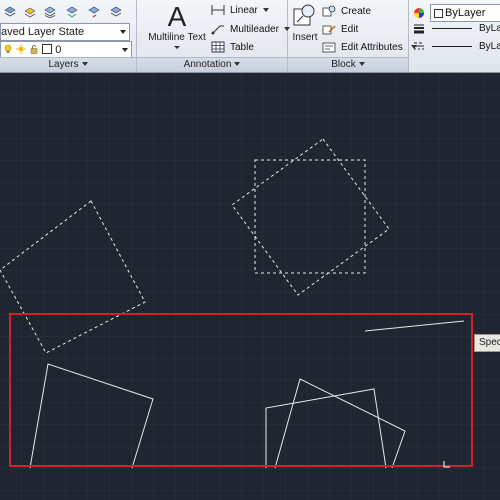 This screenshot has height=500, width=500. I want to click on layers-panel-title: Layers, so click(68, 64).